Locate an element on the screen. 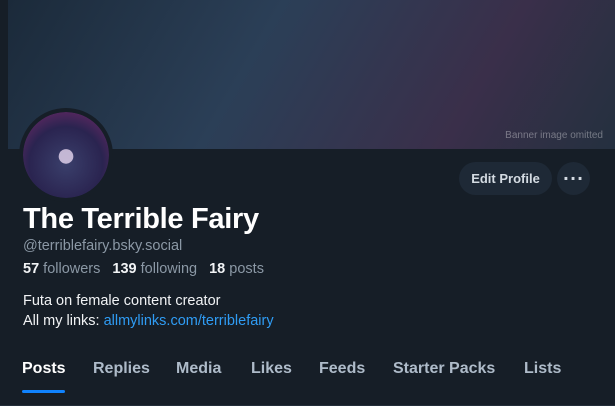 The height and width of the screenshot is (406, 615). posts-stat: 18 posts is located at coordinates (236, 269).